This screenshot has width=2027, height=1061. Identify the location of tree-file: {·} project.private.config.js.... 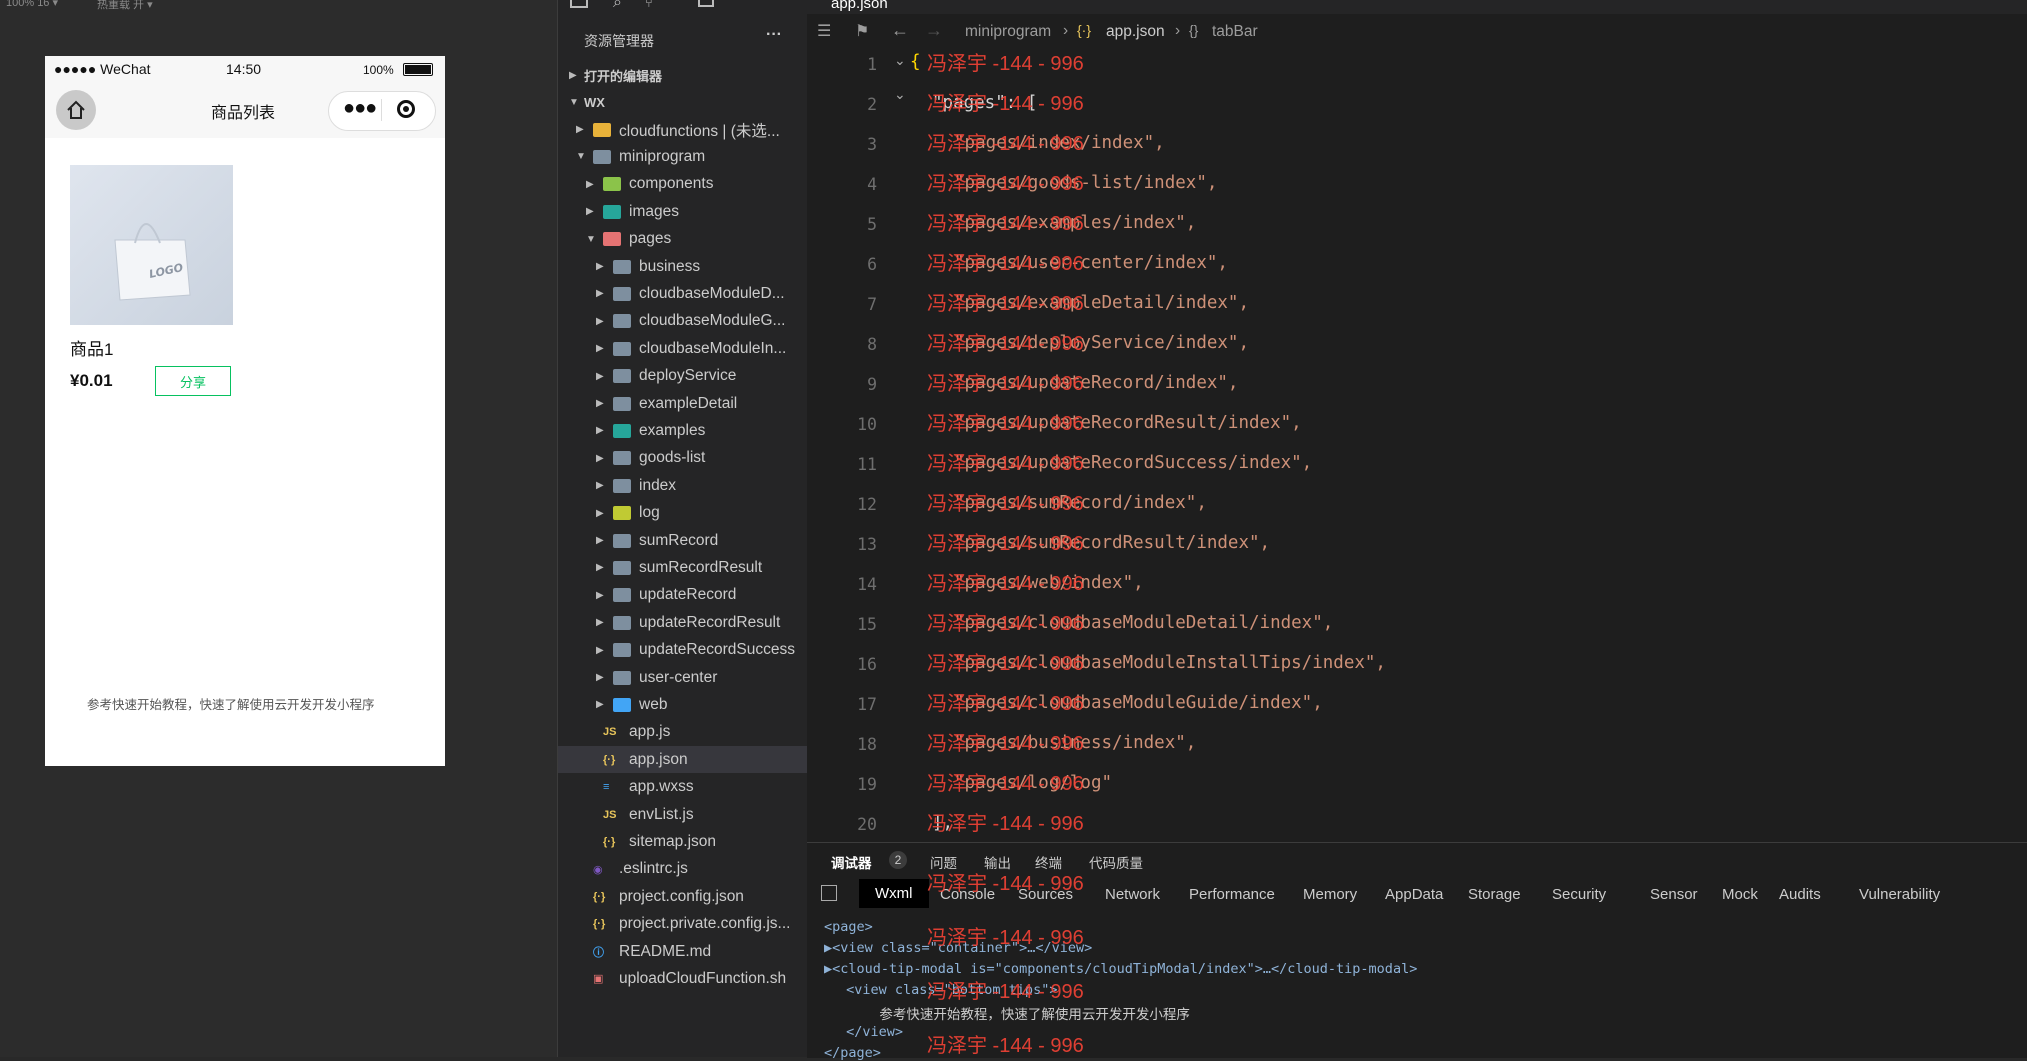
(683, 924).